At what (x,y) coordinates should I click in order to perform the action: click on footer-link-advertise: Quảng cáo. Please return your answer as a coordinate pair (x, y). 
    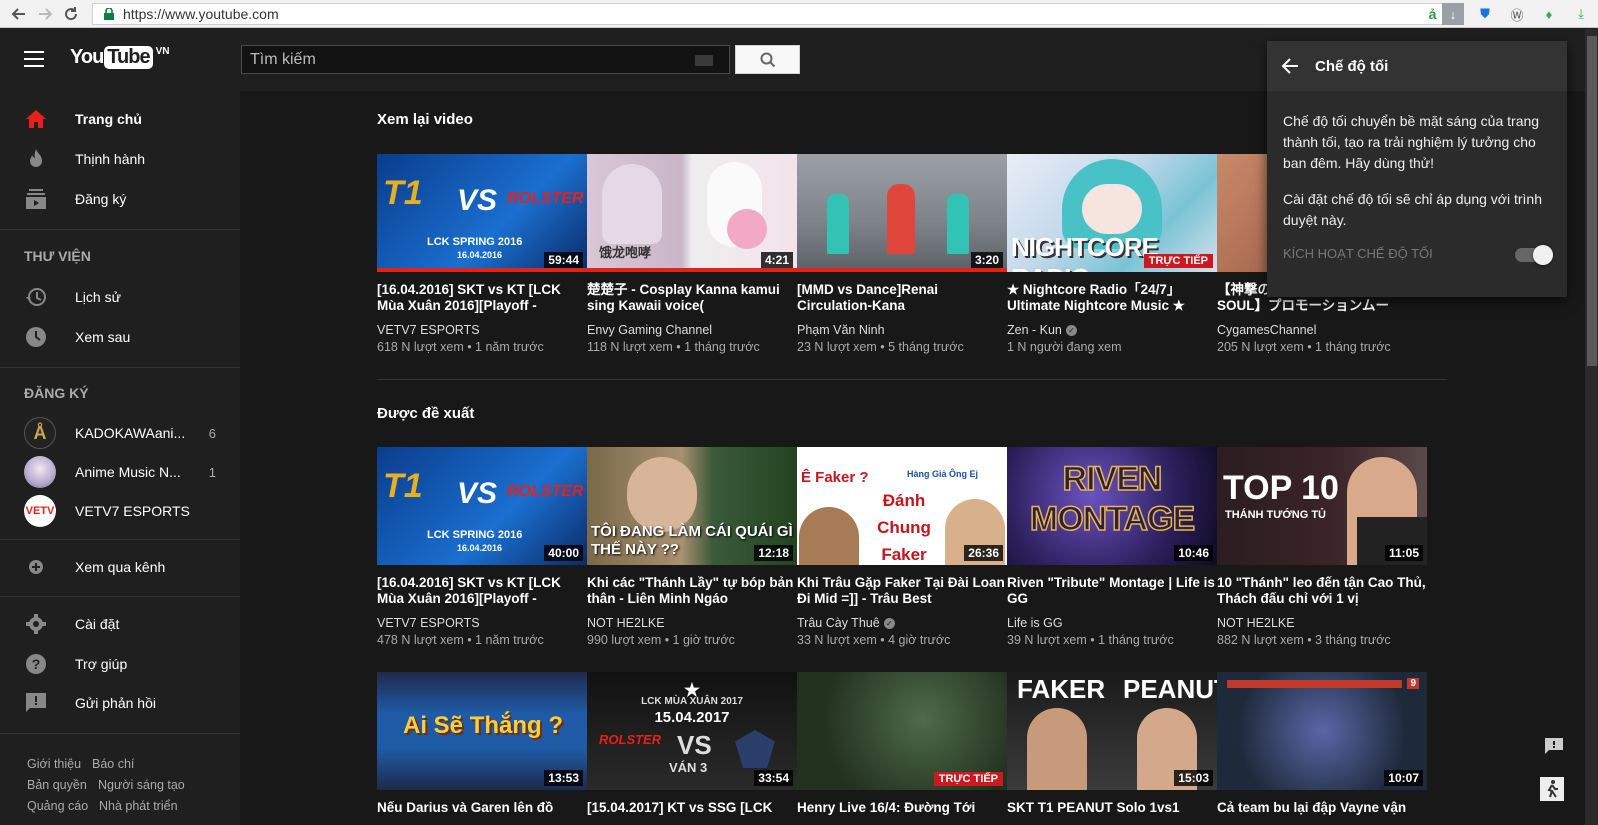
    Looking at the image, I should click on (57, 806).